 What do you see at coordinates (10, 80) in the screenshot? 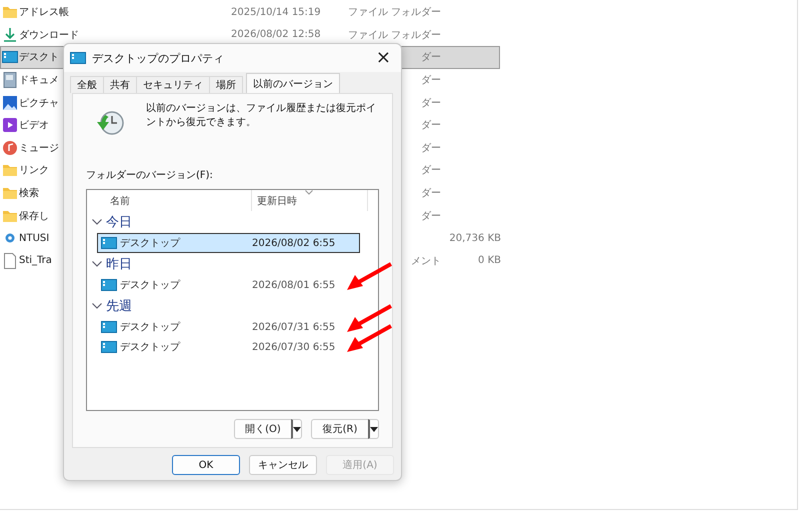
I see `document-icon` at bounding box center [10, 80].